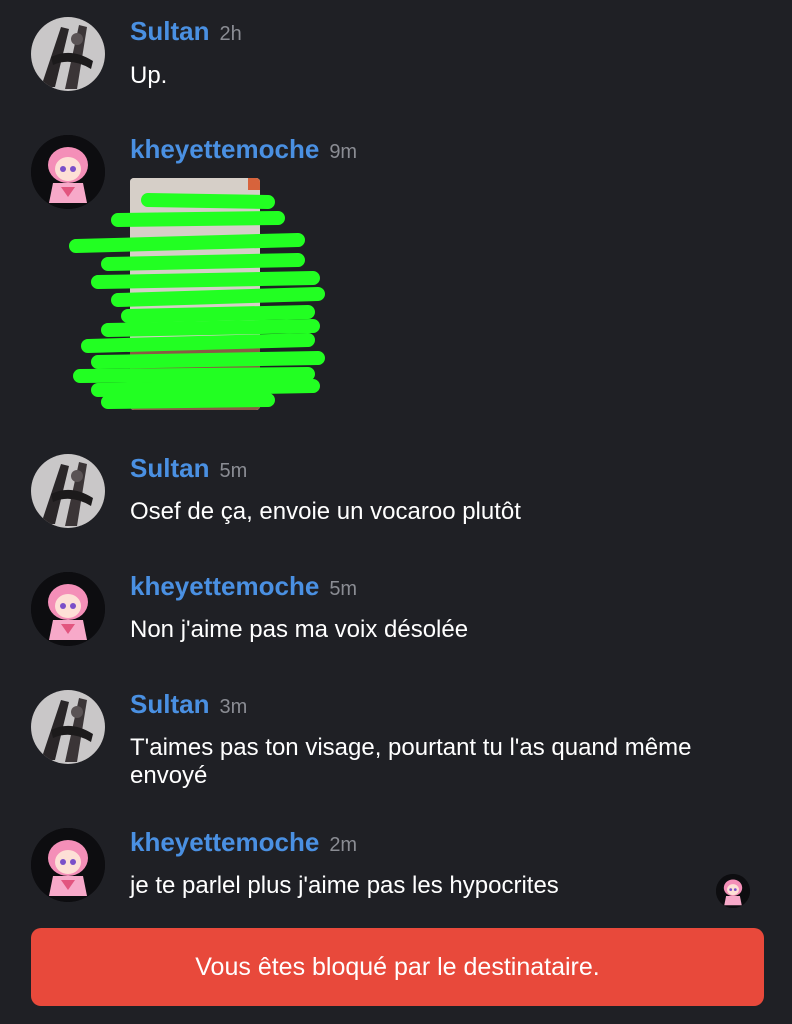 Image resolution: width=792 pixels, height=1024 pixels. Describe the element at coordinates (299, 629) in the screenshot. I see `message-text: Non j'aime pas ma voix désolée` at that location.